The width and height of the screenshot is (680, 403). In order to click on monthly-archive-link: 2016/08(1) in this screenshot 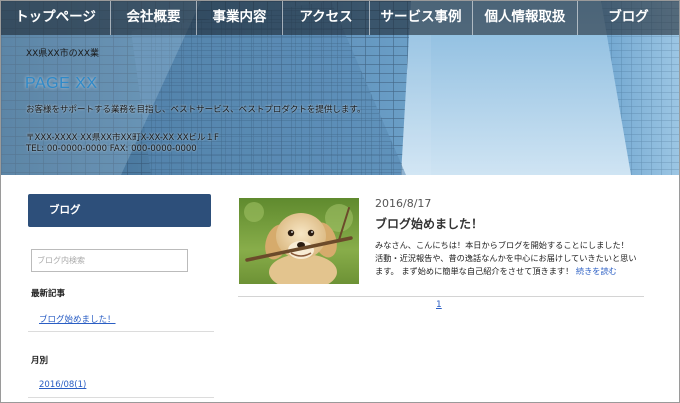, I will do `click(62, 385)`.